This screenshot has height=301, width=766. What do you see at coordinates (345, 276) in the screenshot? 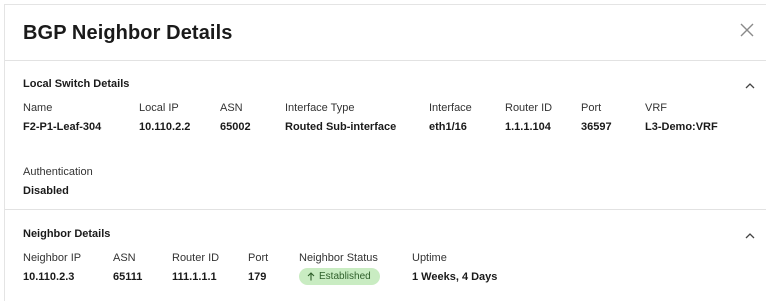
I see `status-badge-label: Established` at bounding box center [345, 276].